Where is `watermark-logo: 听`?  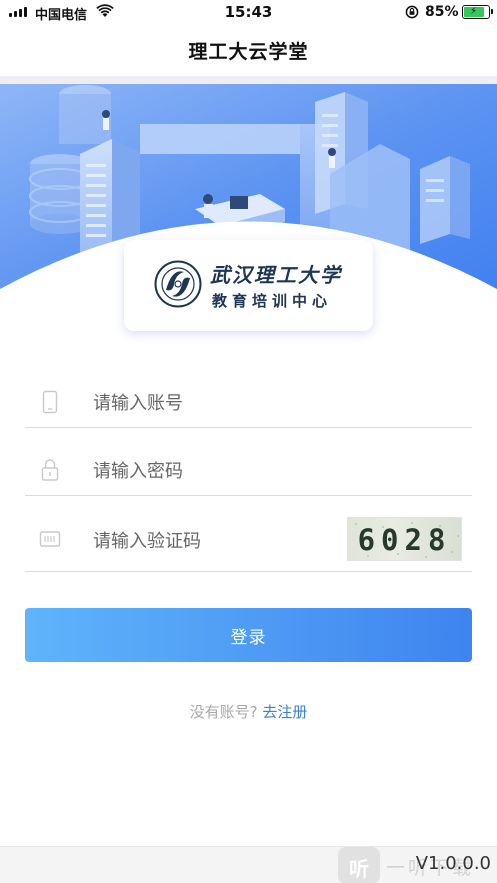 watermark-logo: 听 is located at coordinates (359, 865).